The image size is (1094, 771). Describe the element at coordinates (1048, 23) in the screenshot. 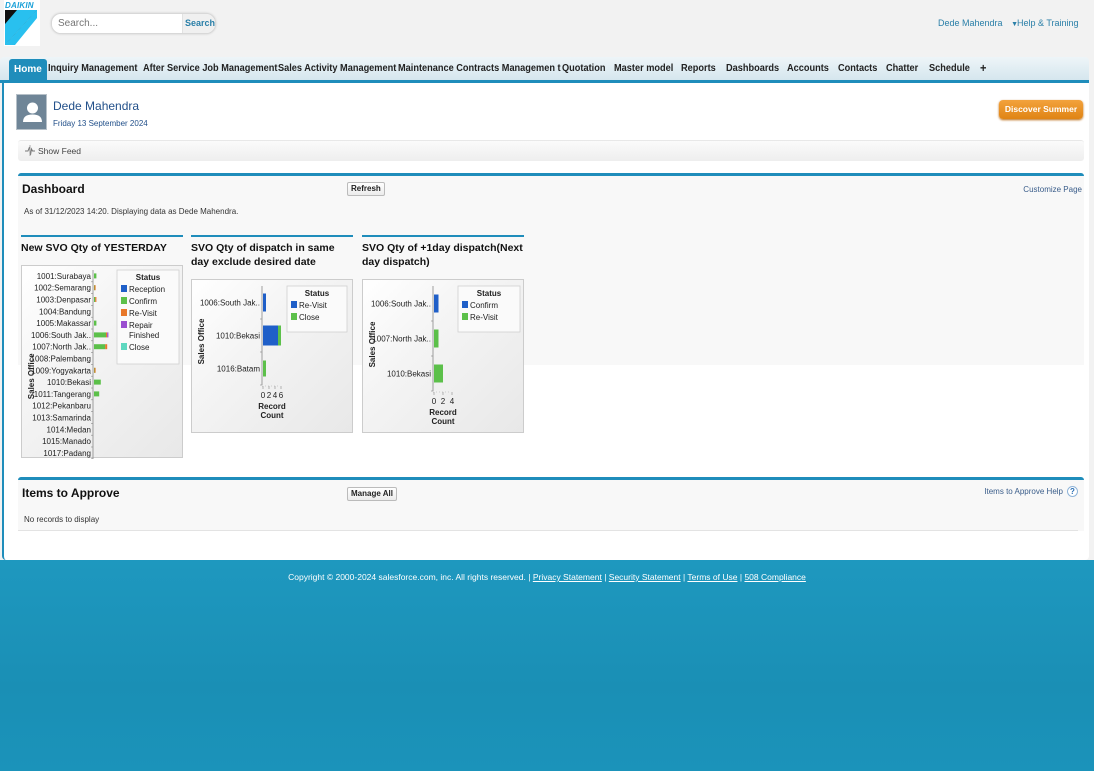

I see `help-training-link: Help & Training` at that location.